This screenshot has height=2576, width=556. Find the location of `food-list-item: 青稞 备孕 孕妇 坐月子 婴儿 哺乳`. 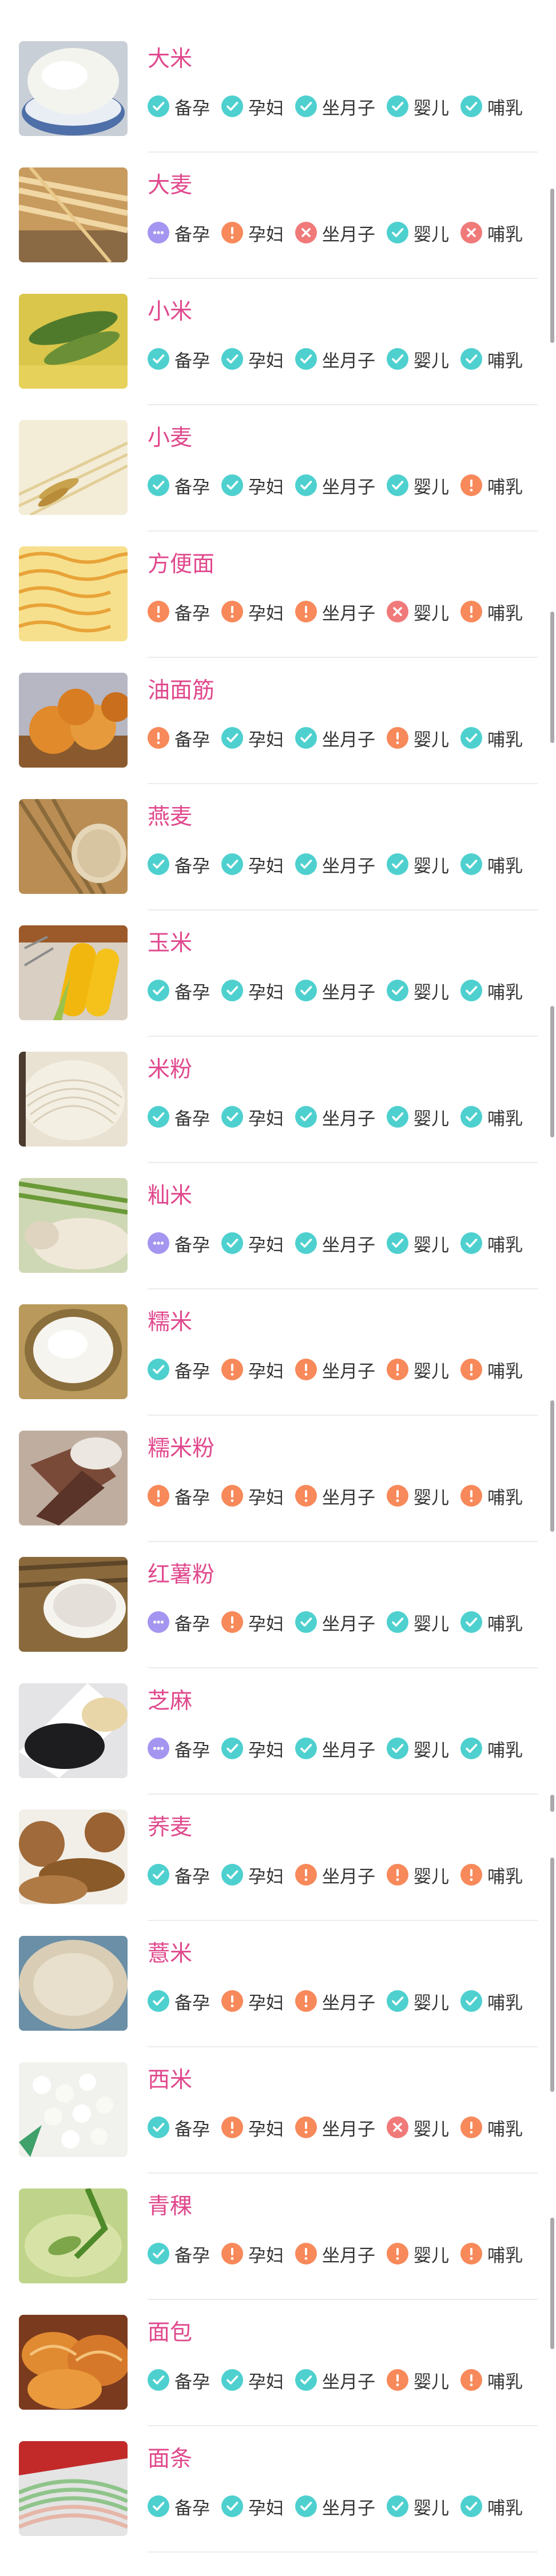

food-list-item: 青稞 备孕 孕妇 坐月子 婴儿 哺乳 is located at coordinates (278, 2223).